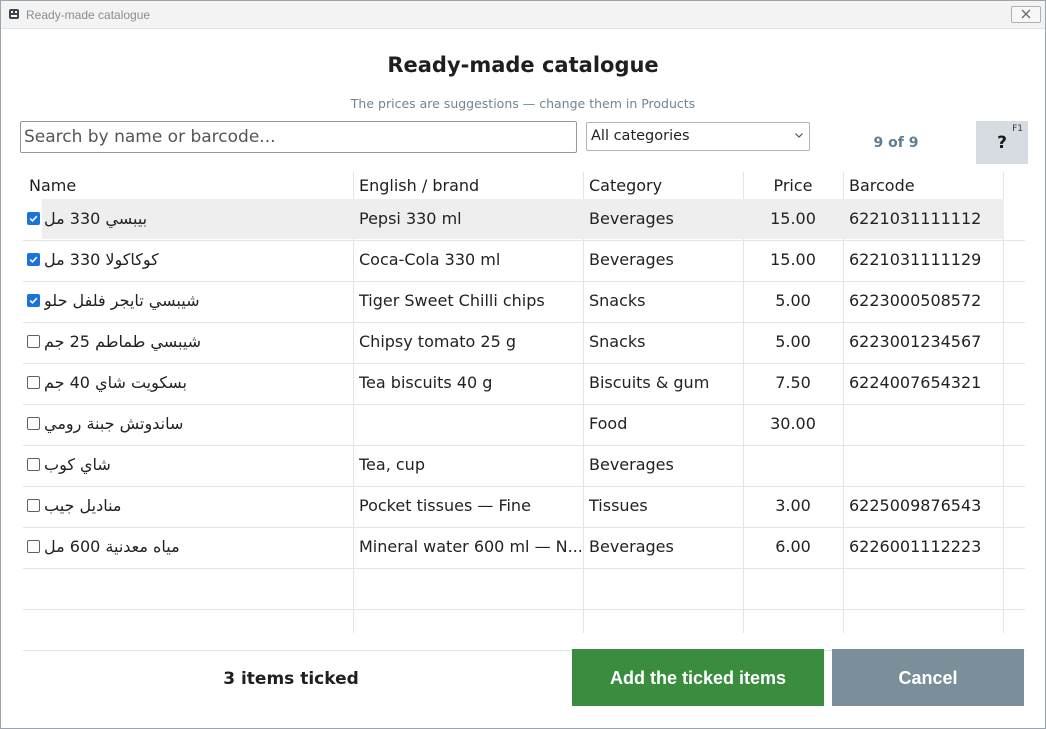 This screenshot has height=729, width=1046. What do you see at coordinates (915, 259) in the screenshot?
I see `cell-barcode: 6221031111129` at bounding box center [915, 259].